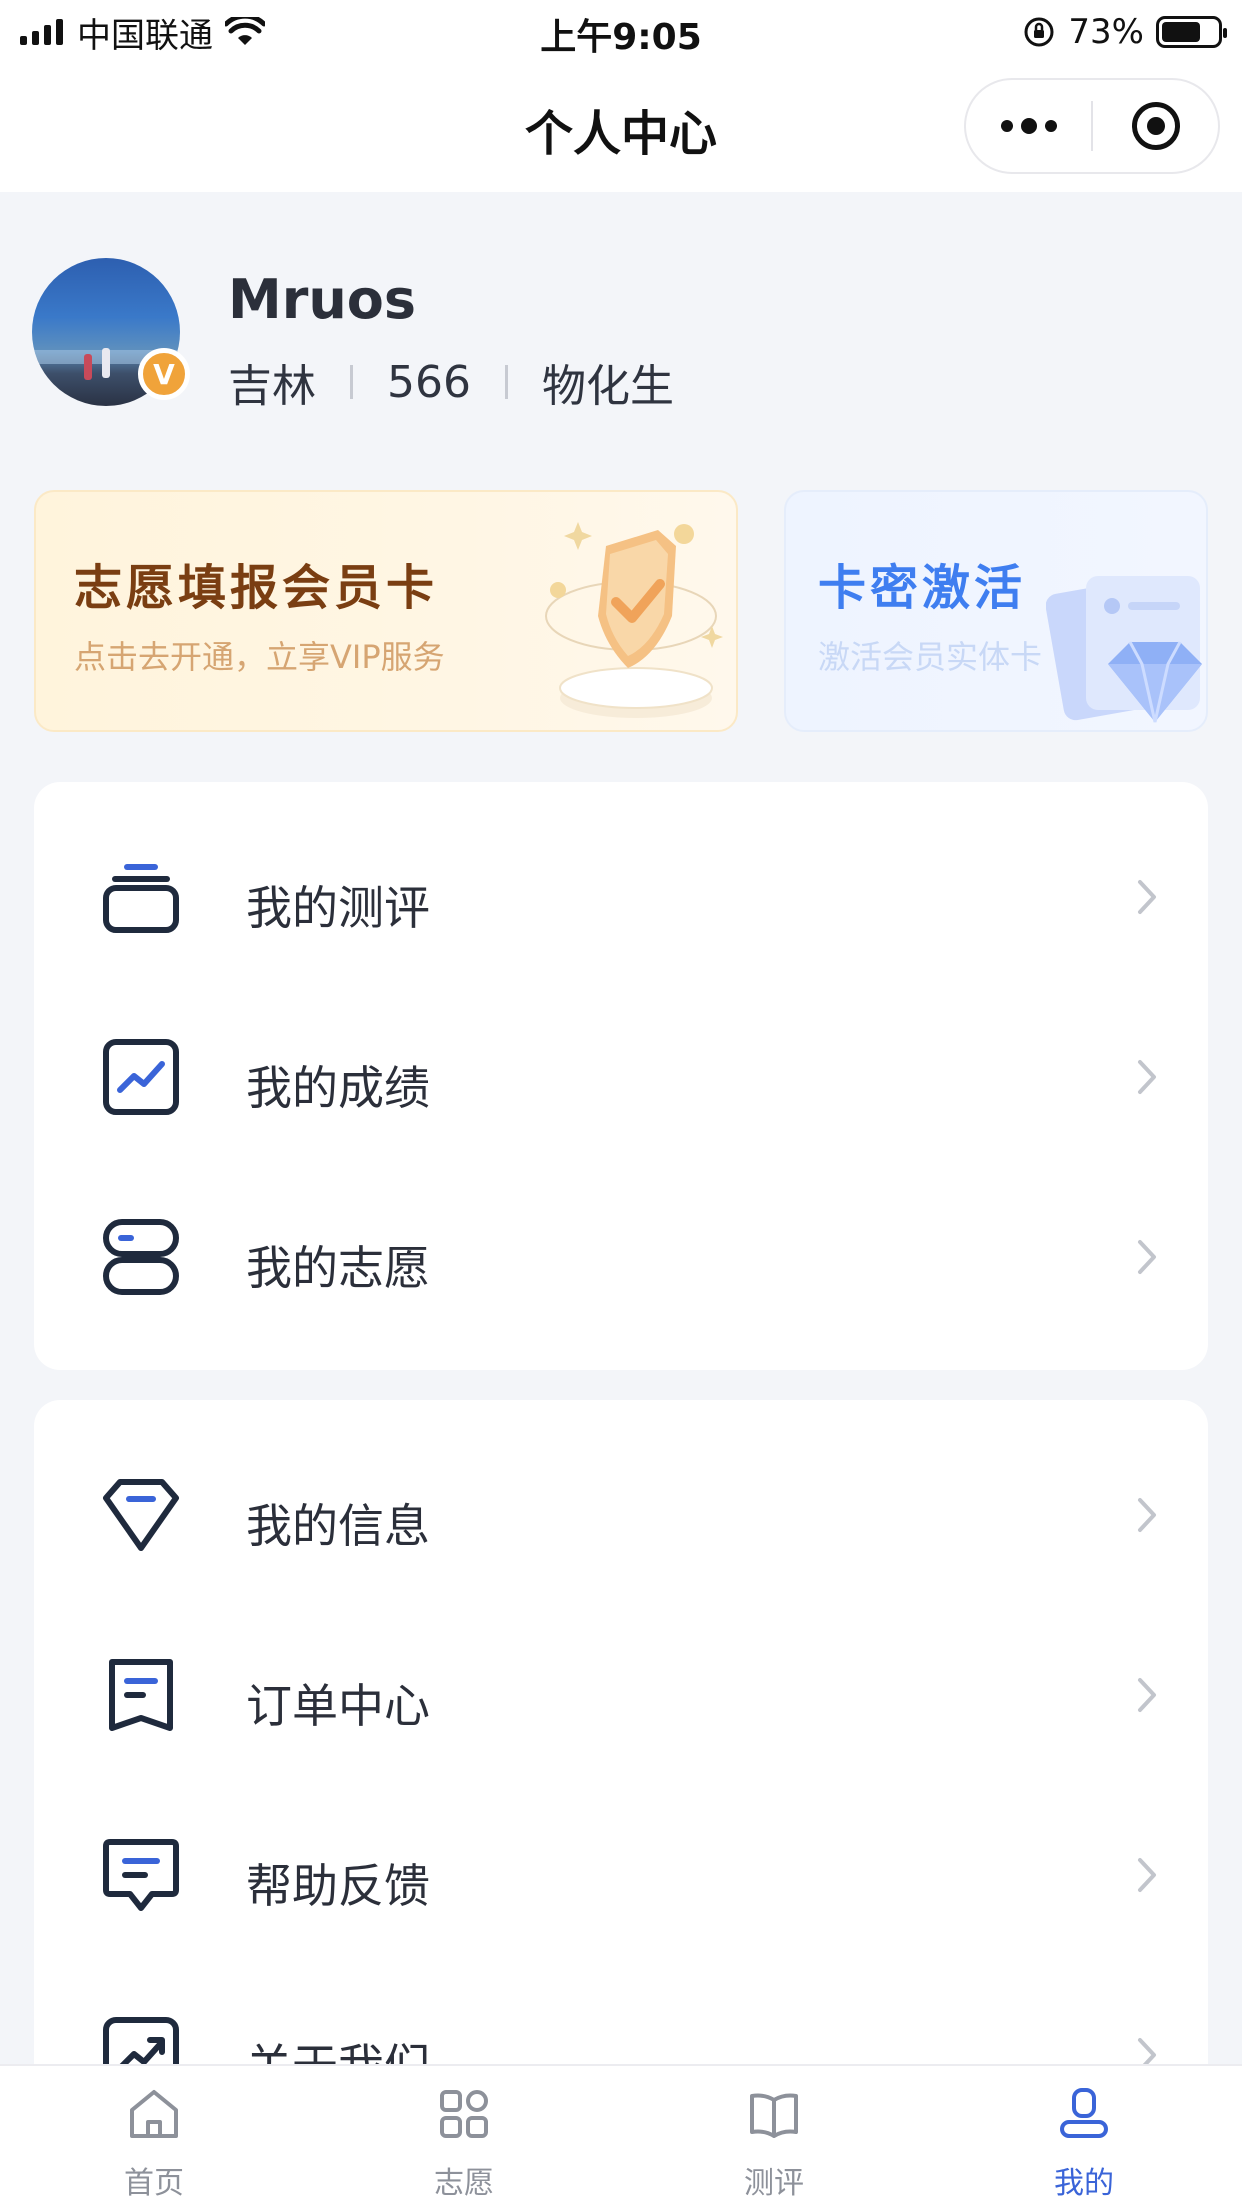 This screenshot has width=1242, height=2208. What do you see at coordinates (272, 386) in the screenshot?
I see `user-province: 吉林` at bounding box center [272, 386].